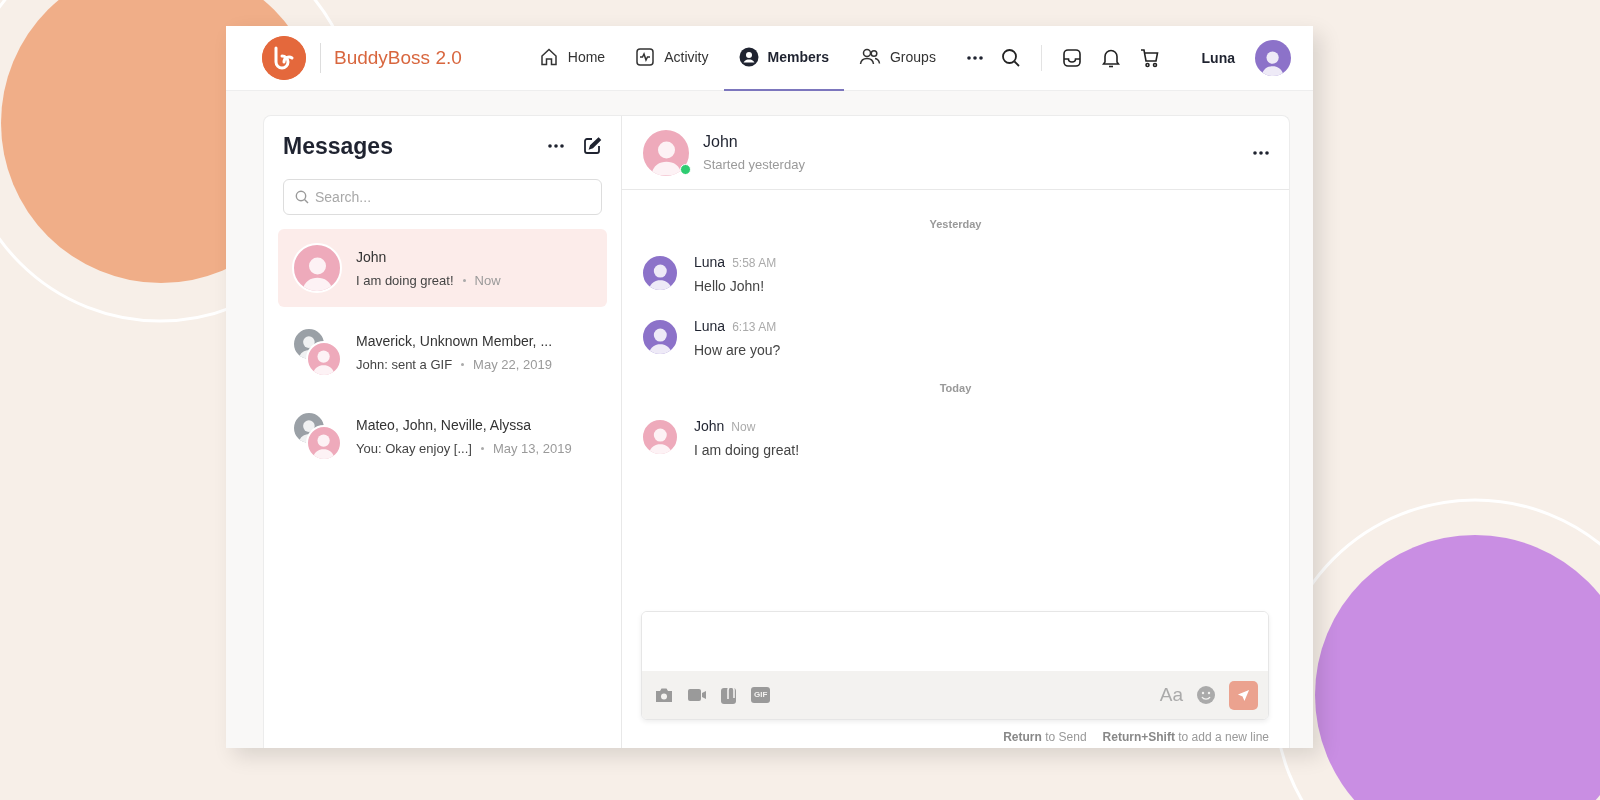  What do you see at coordinates (955, 224) in the screenshot?
I see `date-divider: Yesterday` at bounding box center [955, 224].